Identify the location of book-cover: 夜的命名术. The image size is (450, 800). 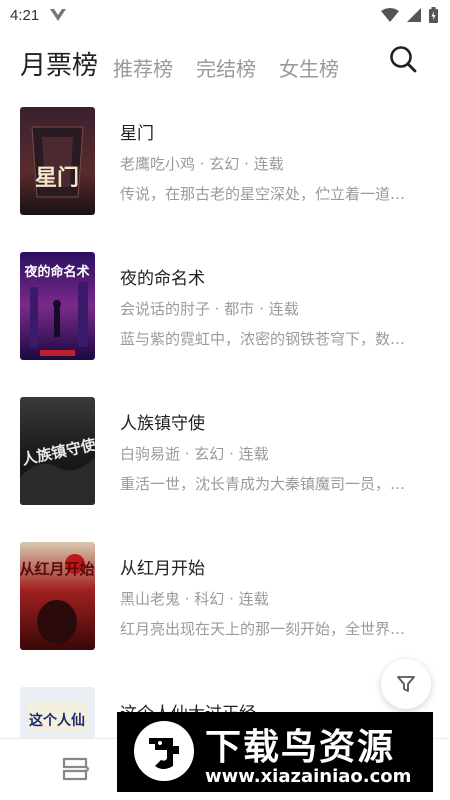
(57, 306).